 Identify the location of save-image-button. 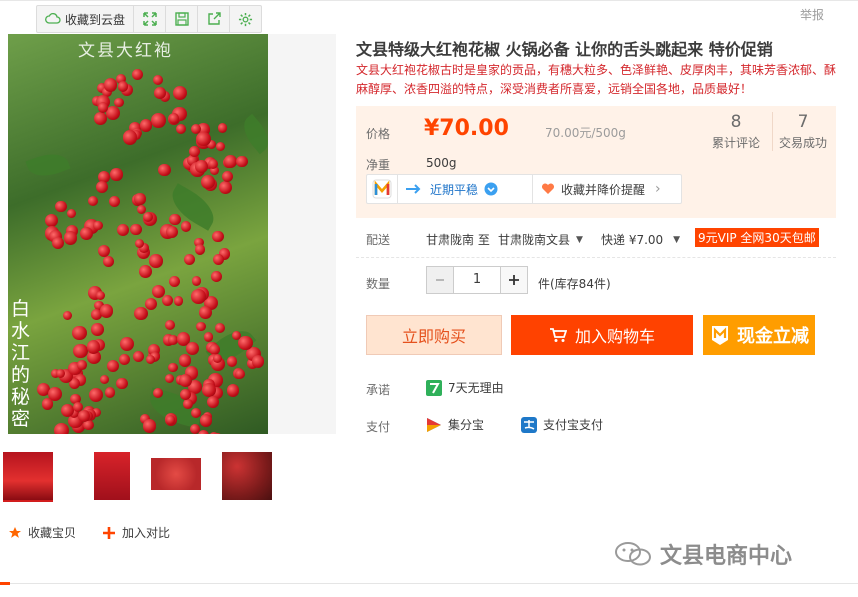
(182, 19).